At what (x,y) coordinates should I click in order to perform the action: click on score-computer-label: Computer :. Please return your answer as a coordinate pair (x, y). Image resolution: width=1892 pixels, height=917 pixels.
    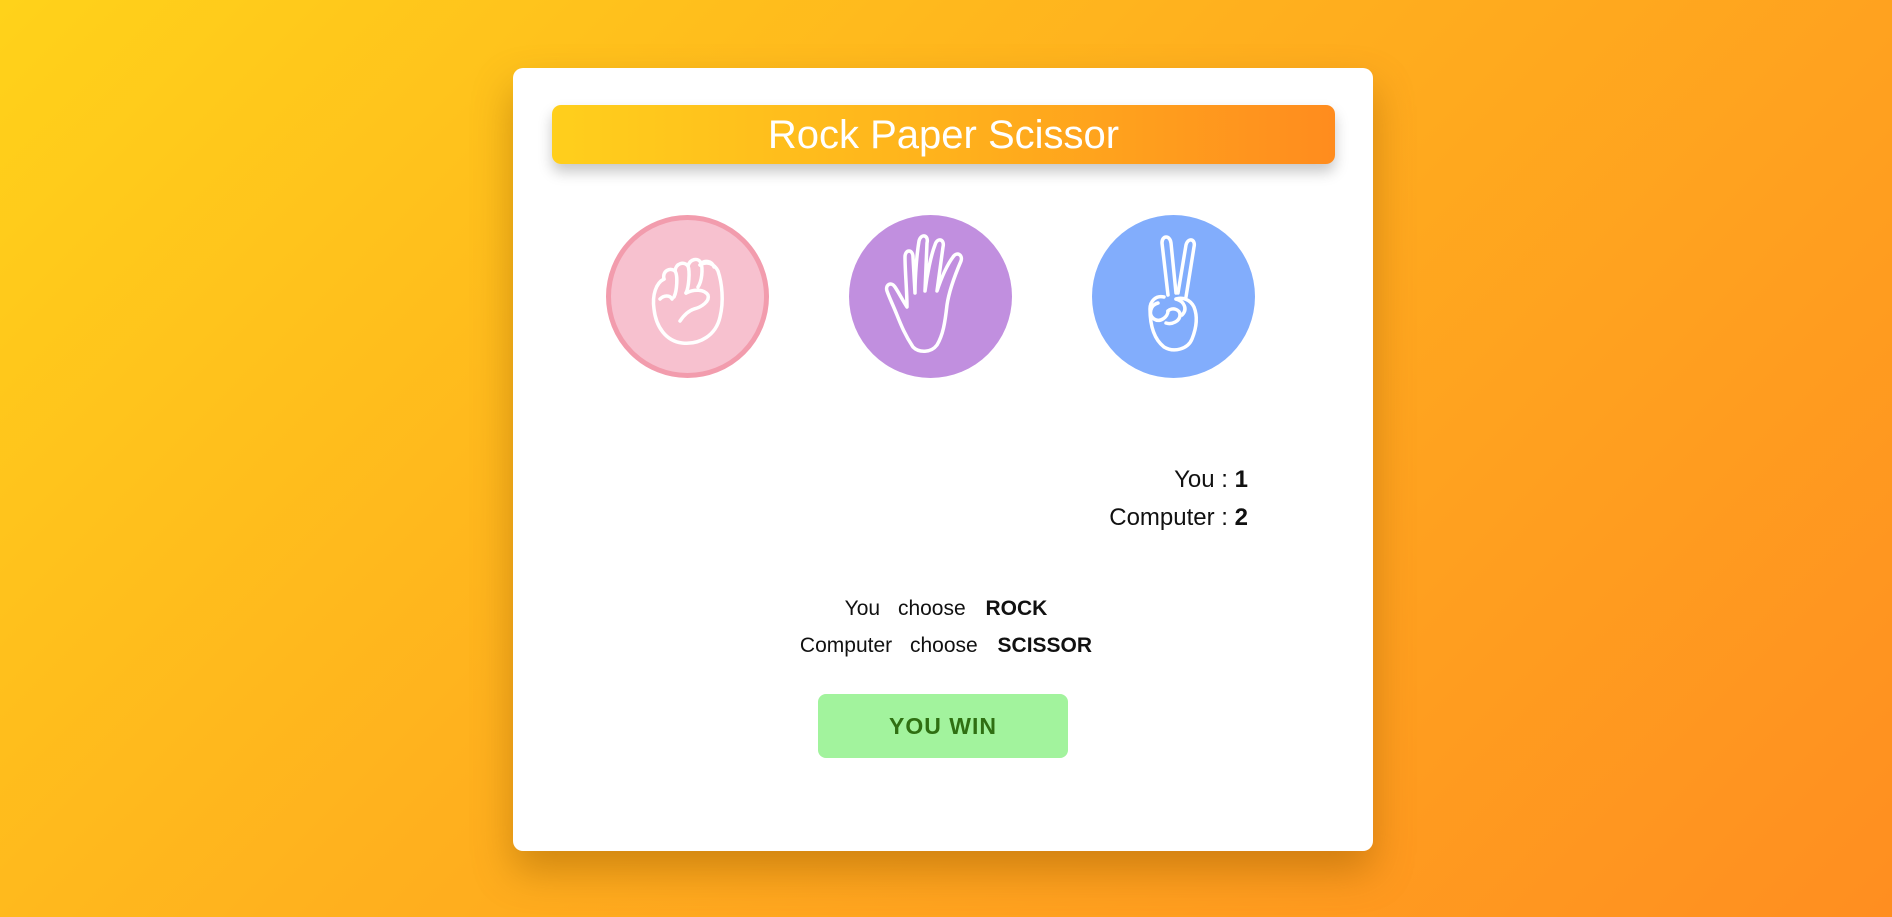
    Looking at the image, I should click on (1168, 517).